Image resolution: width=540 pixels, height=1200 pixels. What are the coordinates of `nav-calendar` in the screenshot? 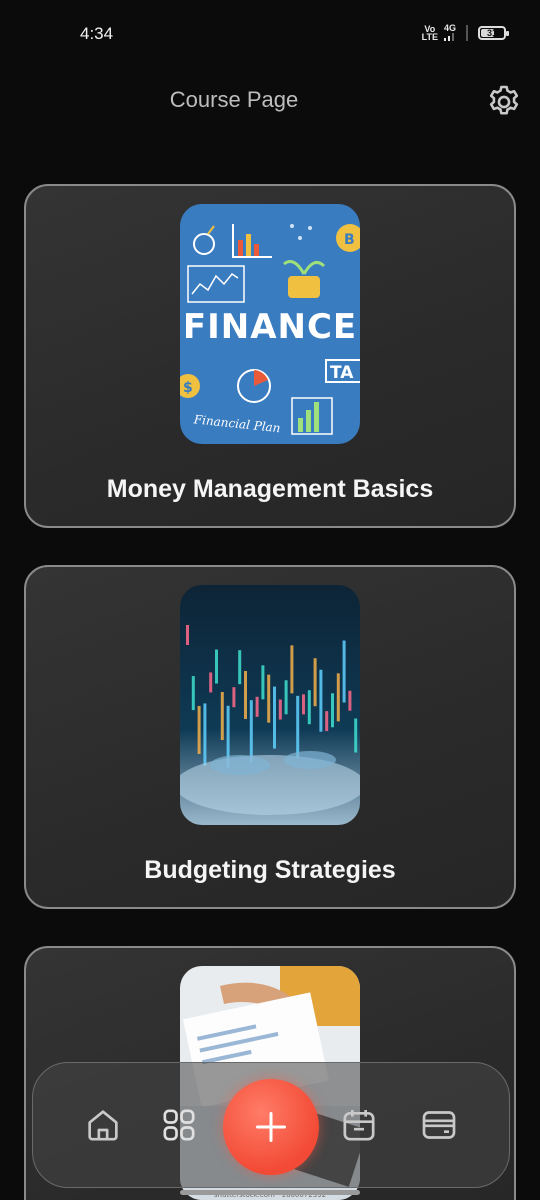 It's located at (359, 1125).